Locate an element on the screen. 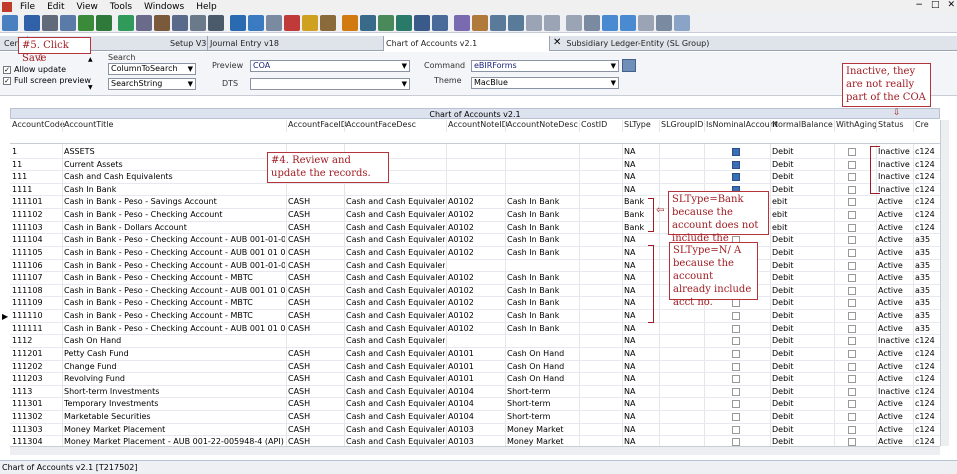  module-icon is located at coordinates (440, 22).